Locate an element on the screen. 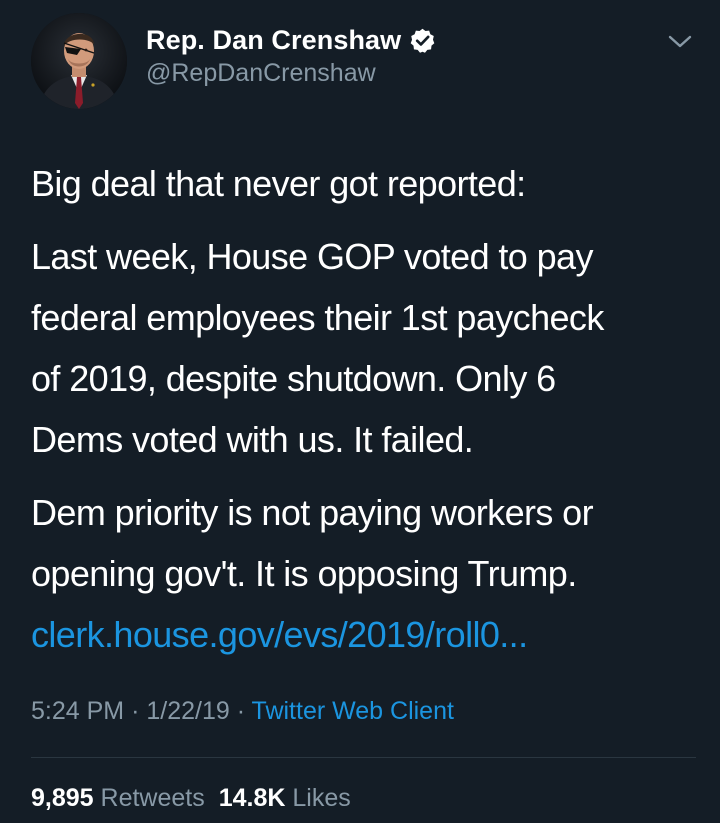 This screenshot has width=720, height=823. tweet-stats: 9,895 Retweets 14.8K Likes is located at coordinates (191, 798).